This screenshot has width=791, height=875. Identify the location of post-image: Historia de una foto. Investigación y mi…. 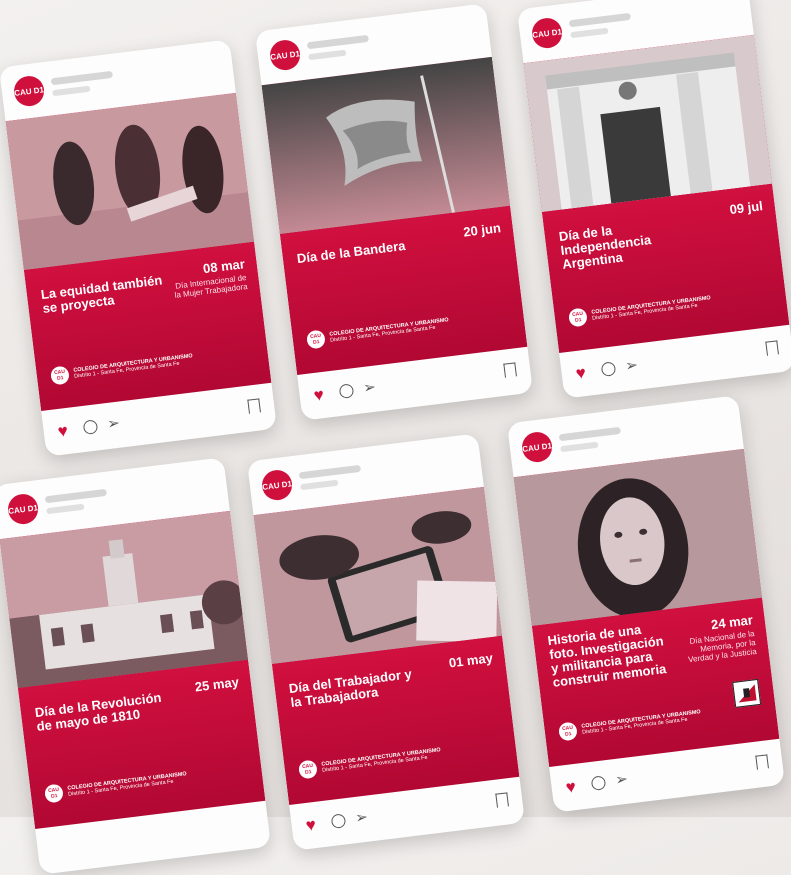
(646, 608).